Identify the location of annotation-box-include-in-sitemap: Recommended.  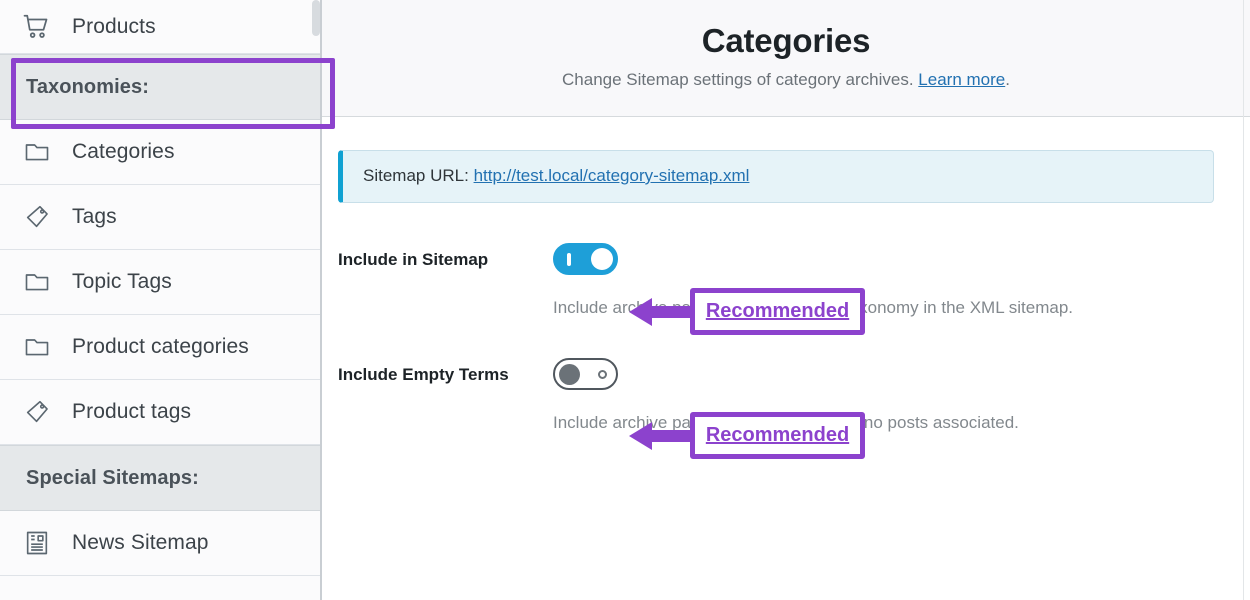
(777, 311).